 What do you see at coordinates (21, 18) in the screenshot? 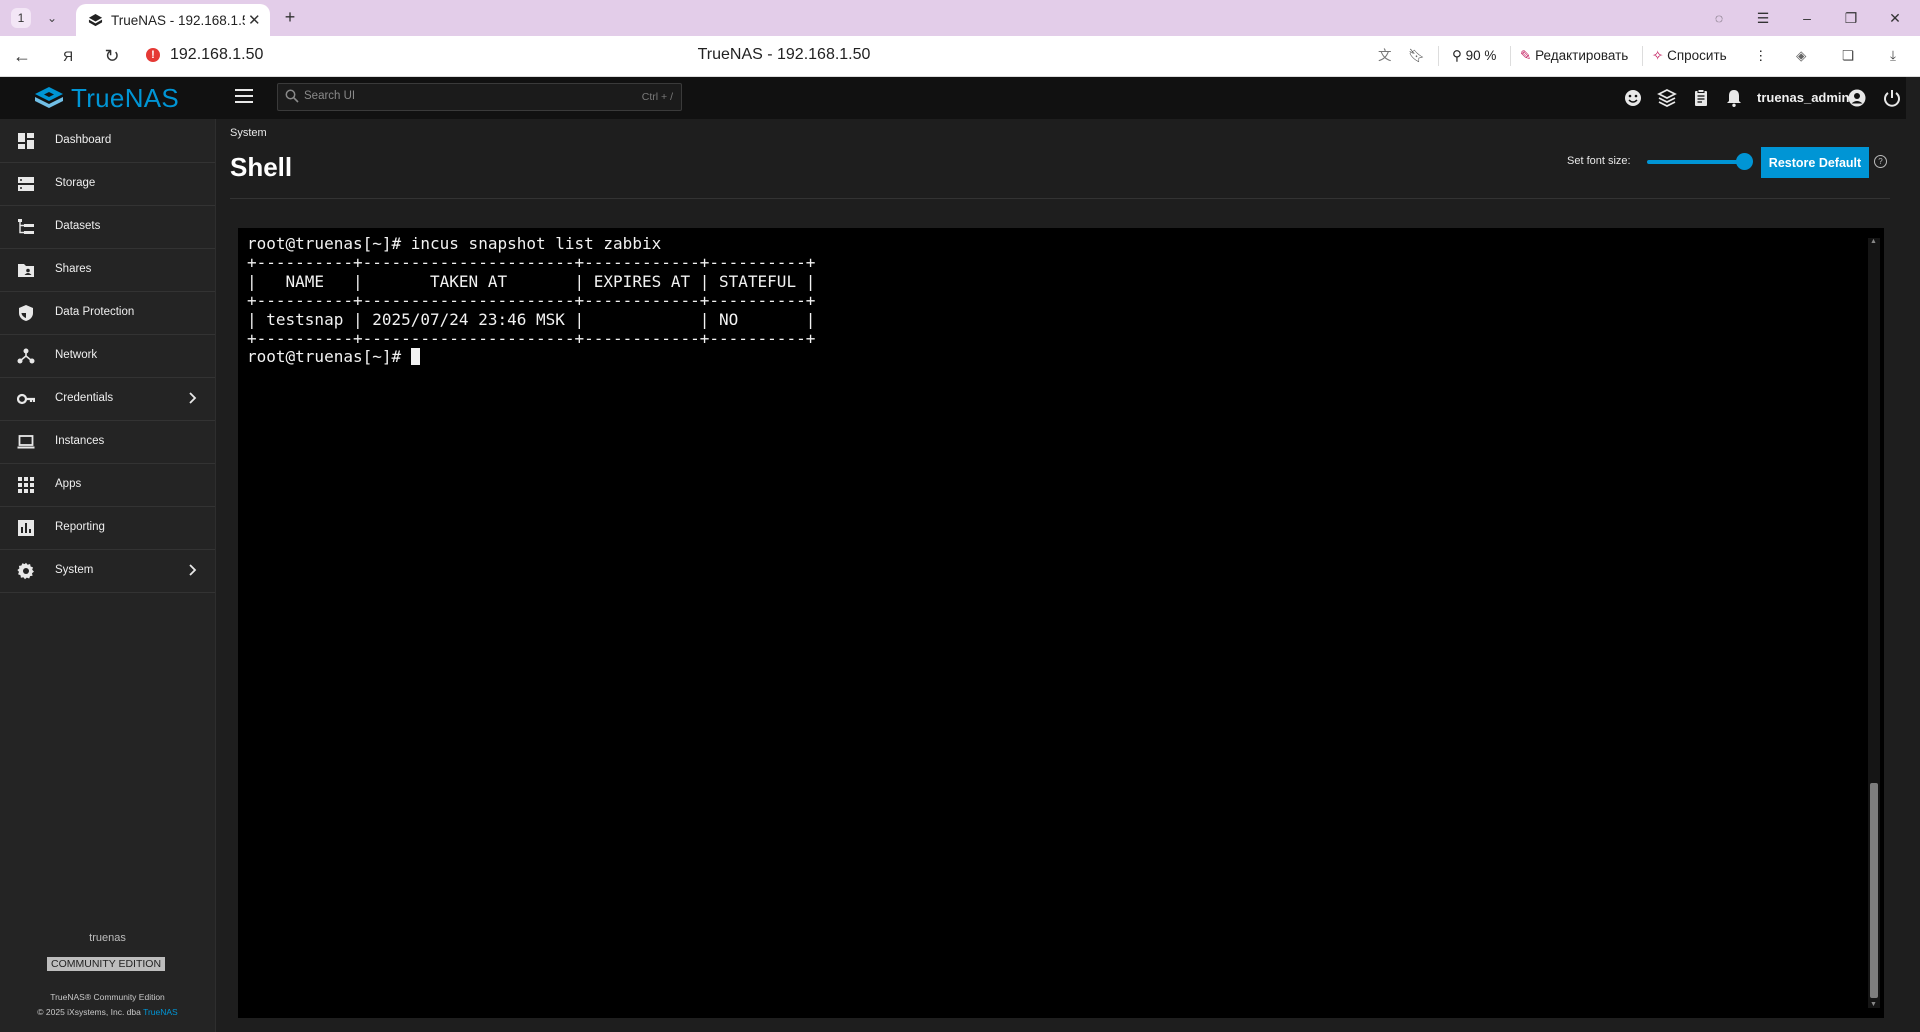
I see `tab-count-button: 1` at bounding box center [21, 18].